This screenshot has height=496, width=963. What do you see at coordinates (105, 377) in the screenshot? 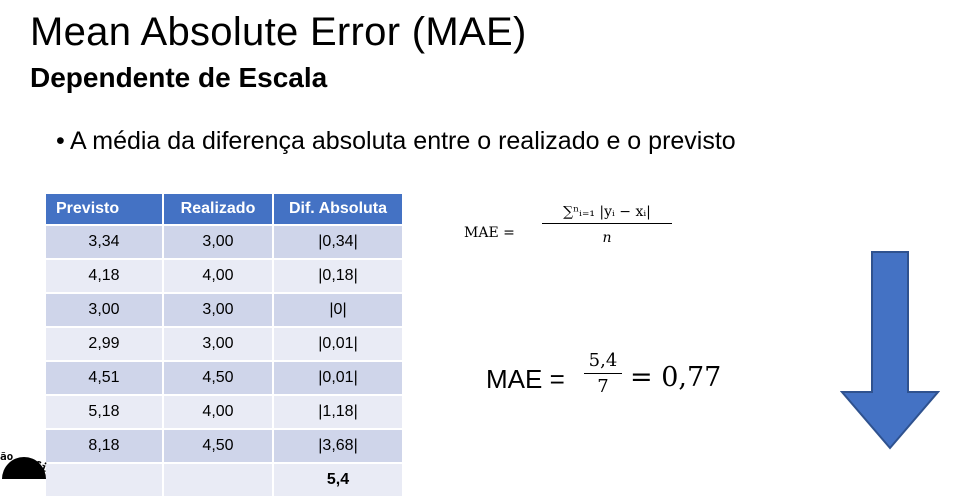
I see `cell-previsto: 4,51` at bounding box center [105, 377].